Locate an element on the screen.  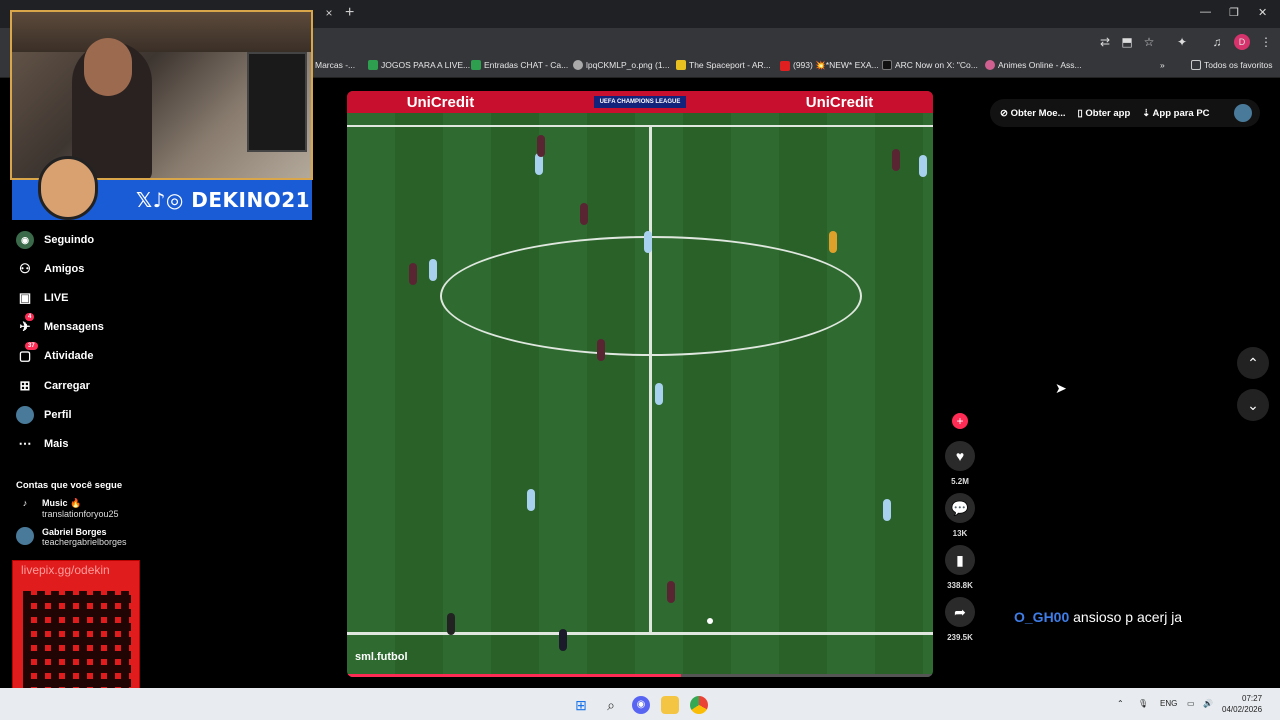
folder-icon is located at coordinates (1196, 65).